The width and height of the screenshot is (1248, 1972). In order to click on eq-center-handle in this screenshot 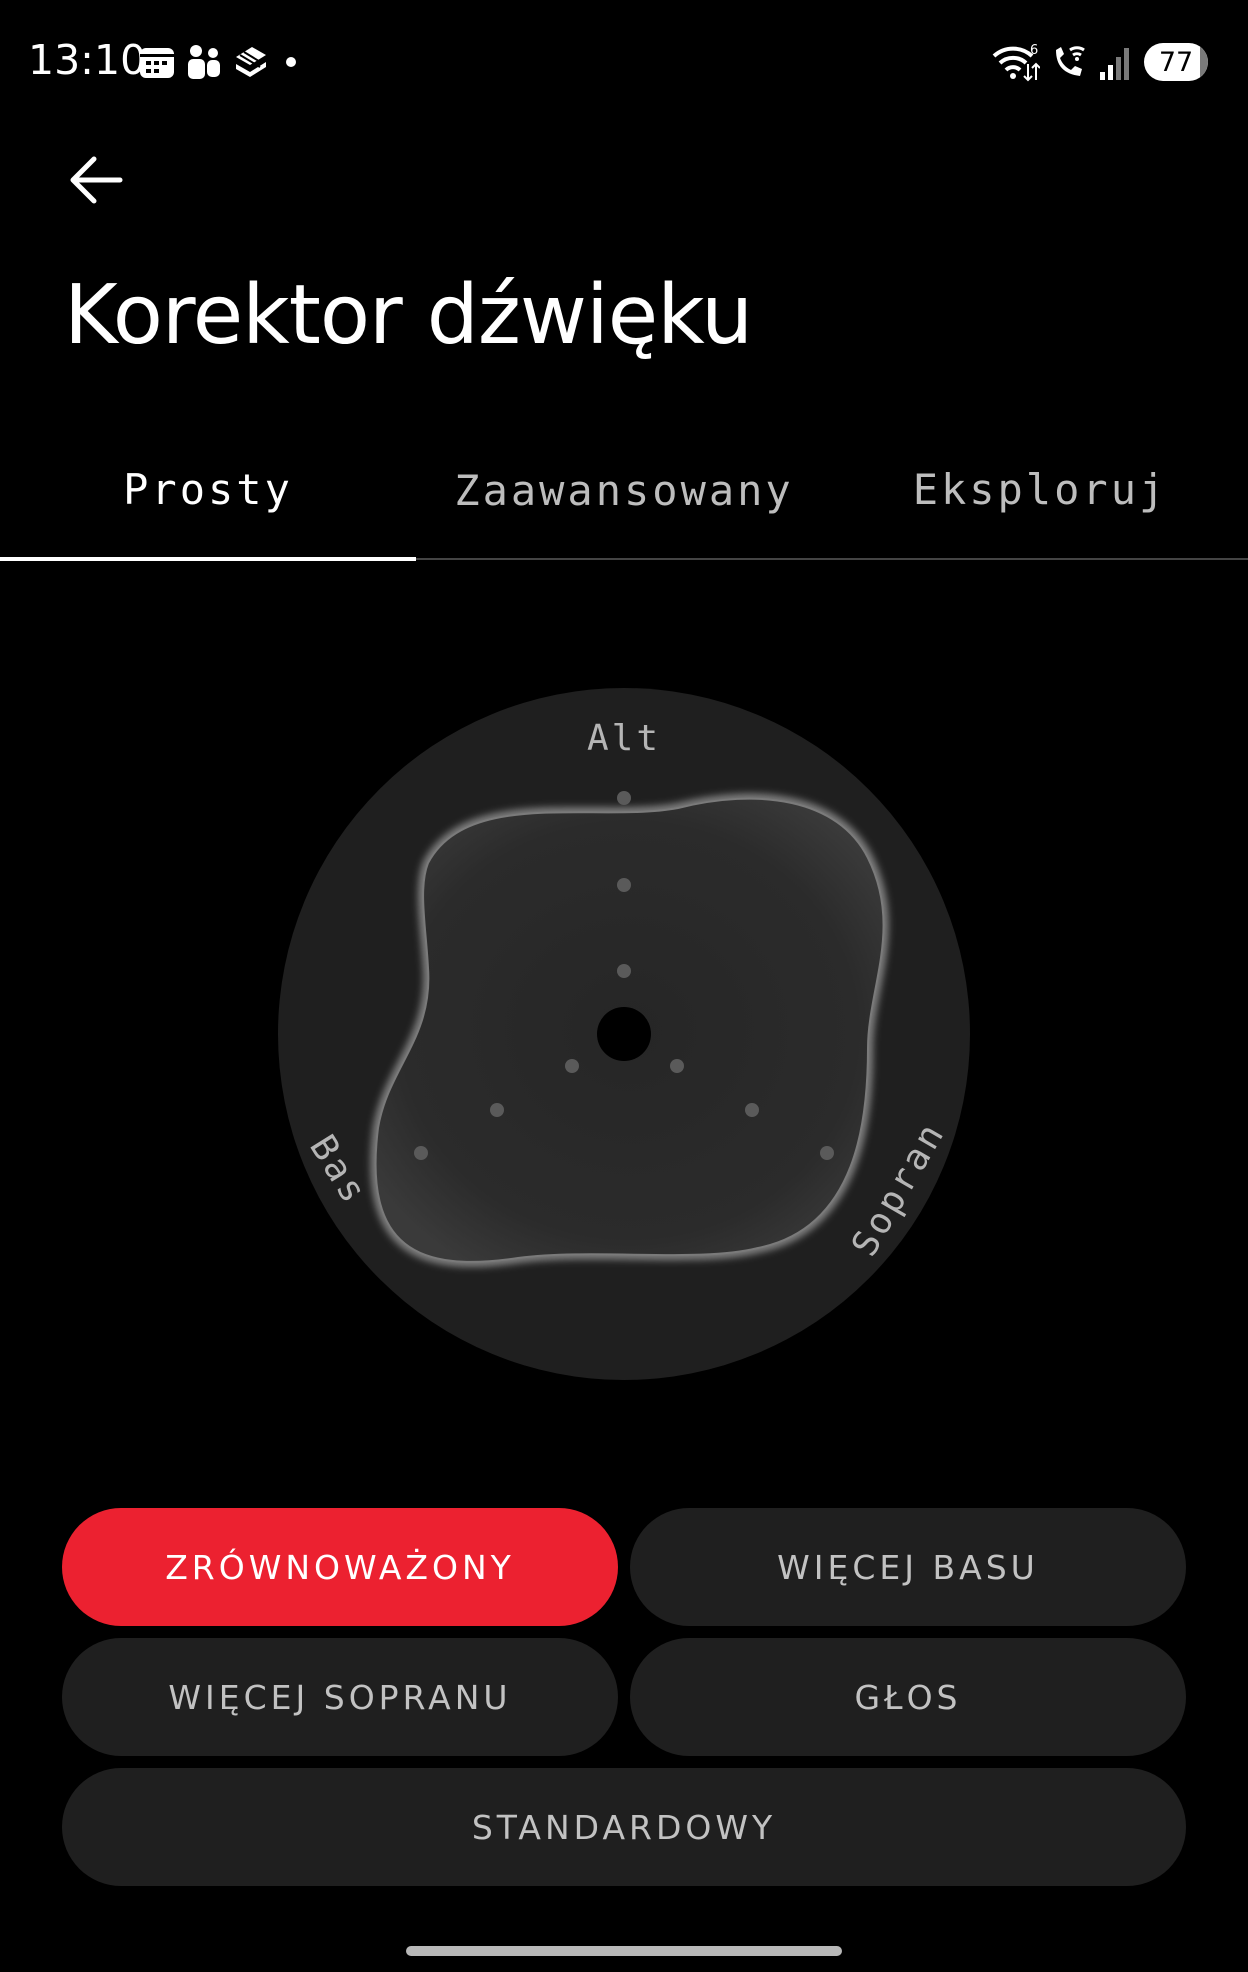, I will do `click(624, 1034)`.